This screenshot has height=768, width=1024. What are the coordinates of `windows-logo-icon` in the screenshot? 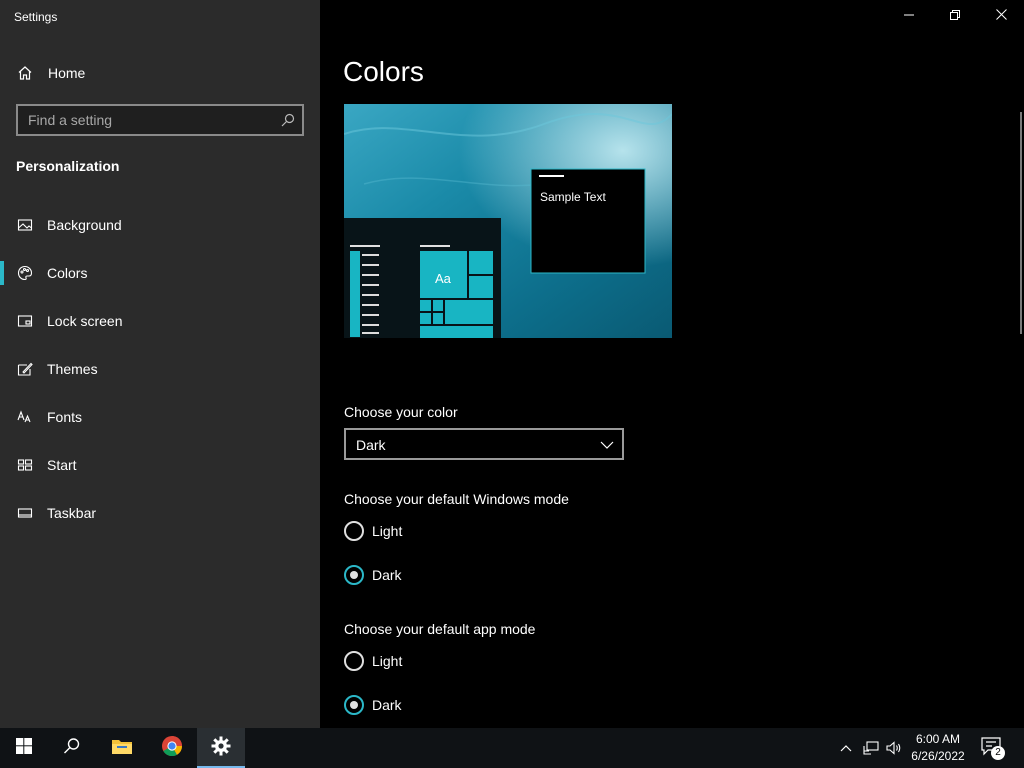 It's located at (24, 748).